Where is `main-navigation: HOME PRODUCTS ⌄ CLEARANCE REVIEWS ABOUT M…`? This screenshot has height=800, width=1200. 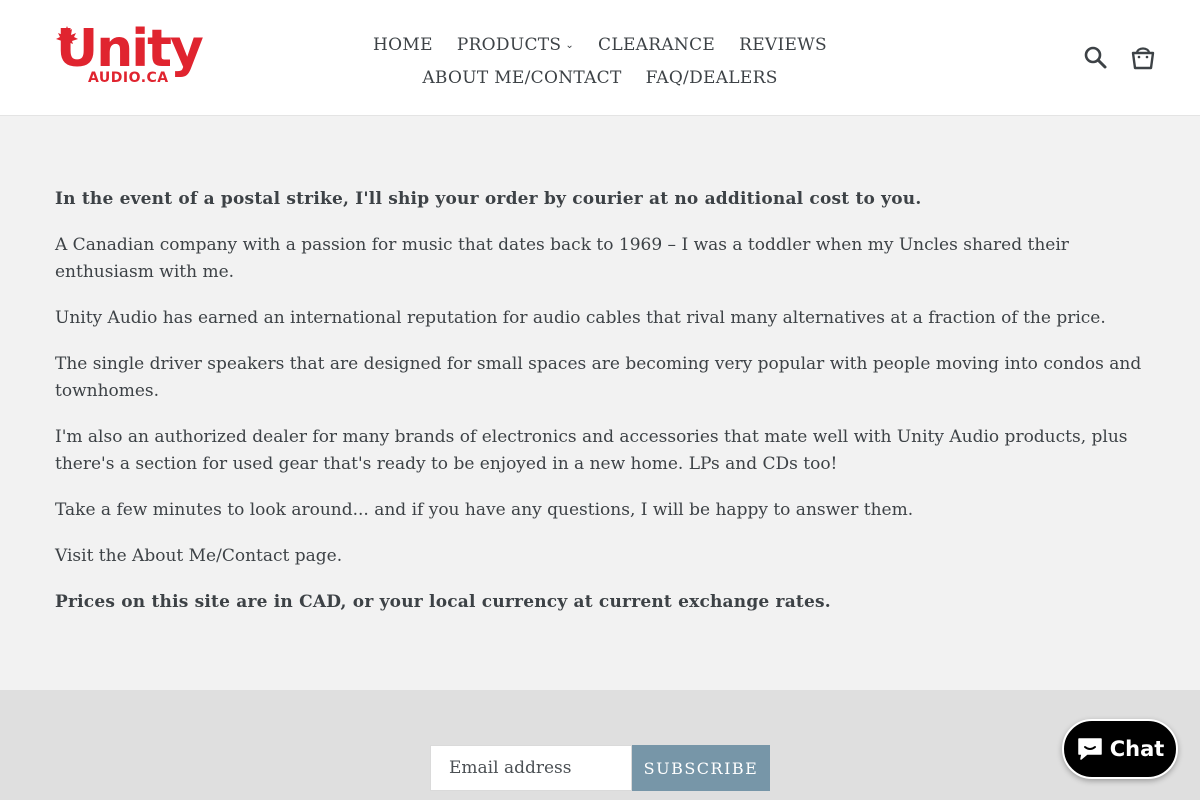
main-navigation: HOME PRODUCTS ⌄ CLEARANCE REVIEWS ABOUT M… is located at coordinates (600, 61).